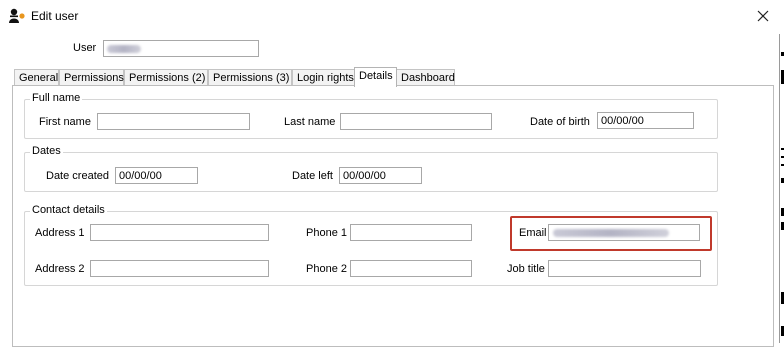 The height and width of the screenshot is (347, 784). Describe the element at coordinates (533, 233) in the screenshot. I see `email-label: Email` at that location.